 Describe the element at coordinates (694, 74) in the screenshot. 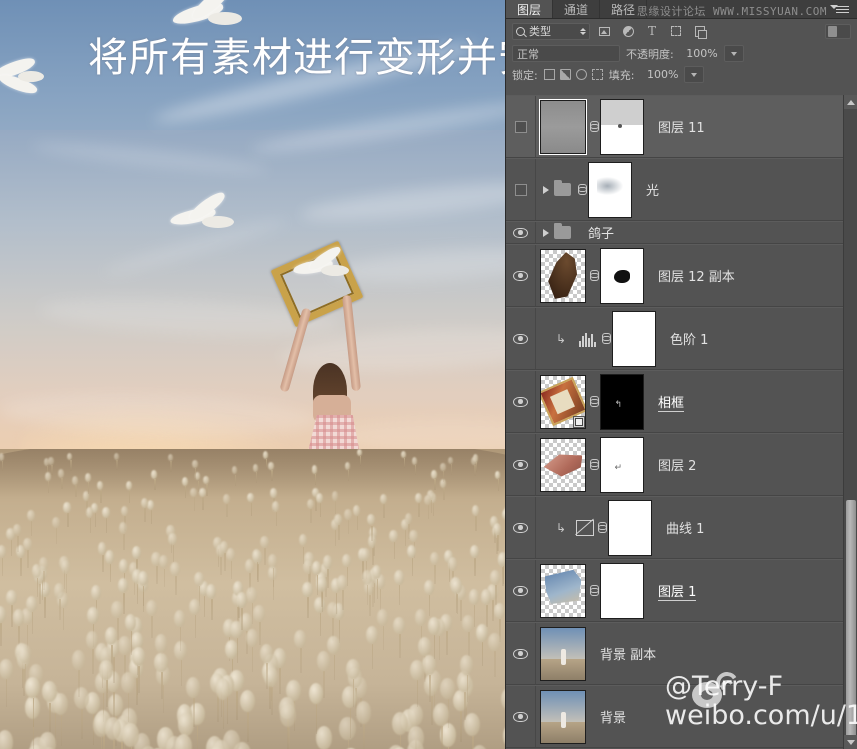

I see `fill-dropdown-button` at that location.